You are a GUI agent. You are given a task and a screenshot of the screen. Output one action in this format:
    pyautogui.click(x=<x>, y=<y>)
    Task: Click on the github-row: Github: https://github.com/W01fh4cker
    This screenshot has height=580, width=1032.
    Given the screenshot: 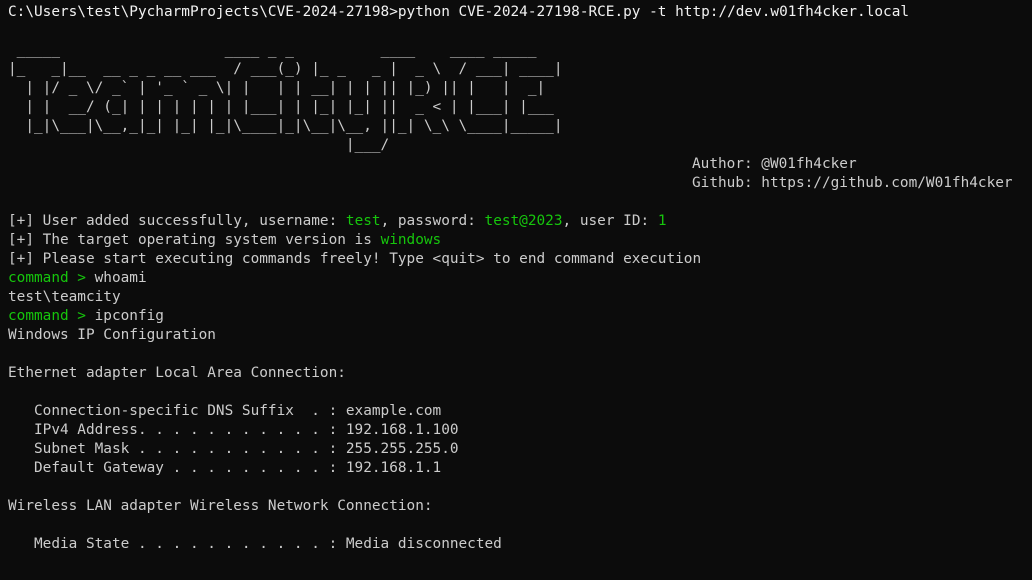 What is the action you would take?
    pyautogui.click(x=520, y=183)
    